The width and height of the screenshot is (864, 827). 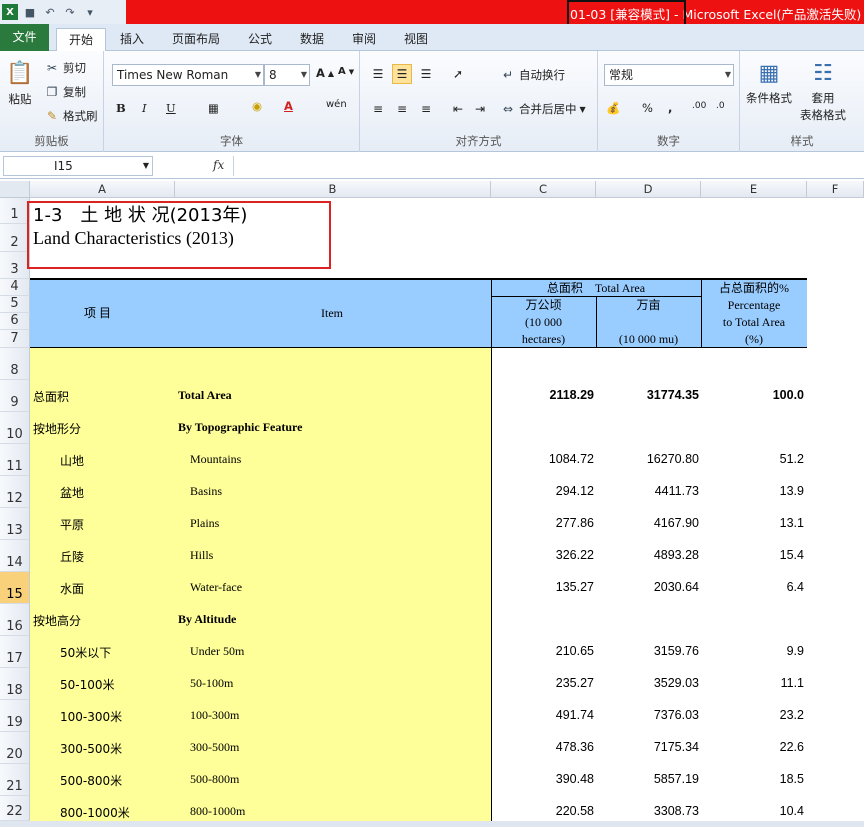 I want to click on cell-area-hectares: 478.36, so click(x=542, y=747).